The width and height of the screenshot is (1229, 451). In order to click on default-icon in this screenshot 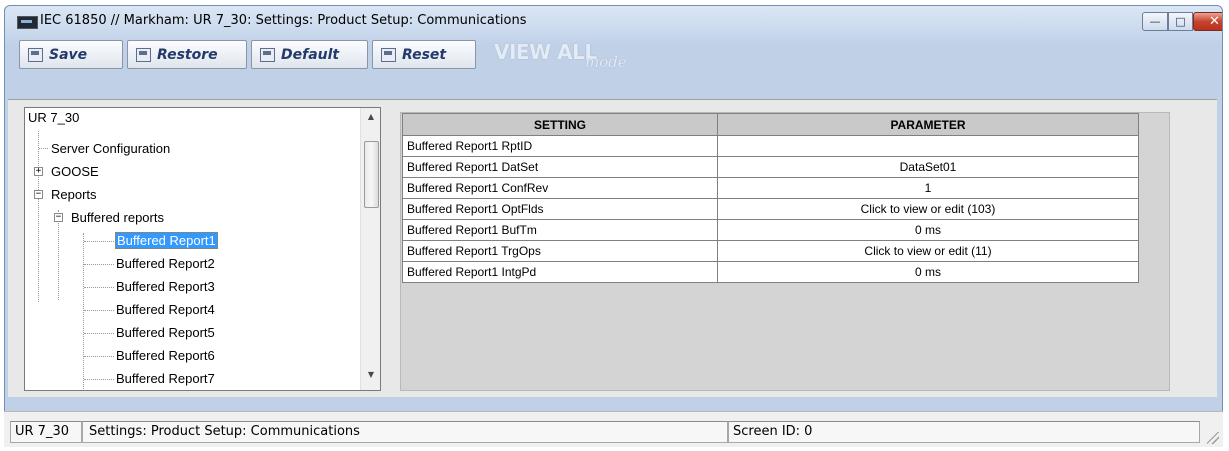, I will do `click(267, 54)`.